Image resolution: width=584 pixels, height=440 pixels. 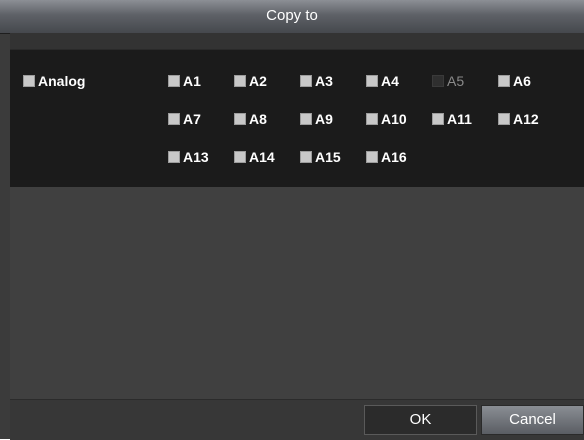 What do you see at coordinates (306, 157) in the screenshot?
I see `checkbox-a15` at bounding box center [306, 157].